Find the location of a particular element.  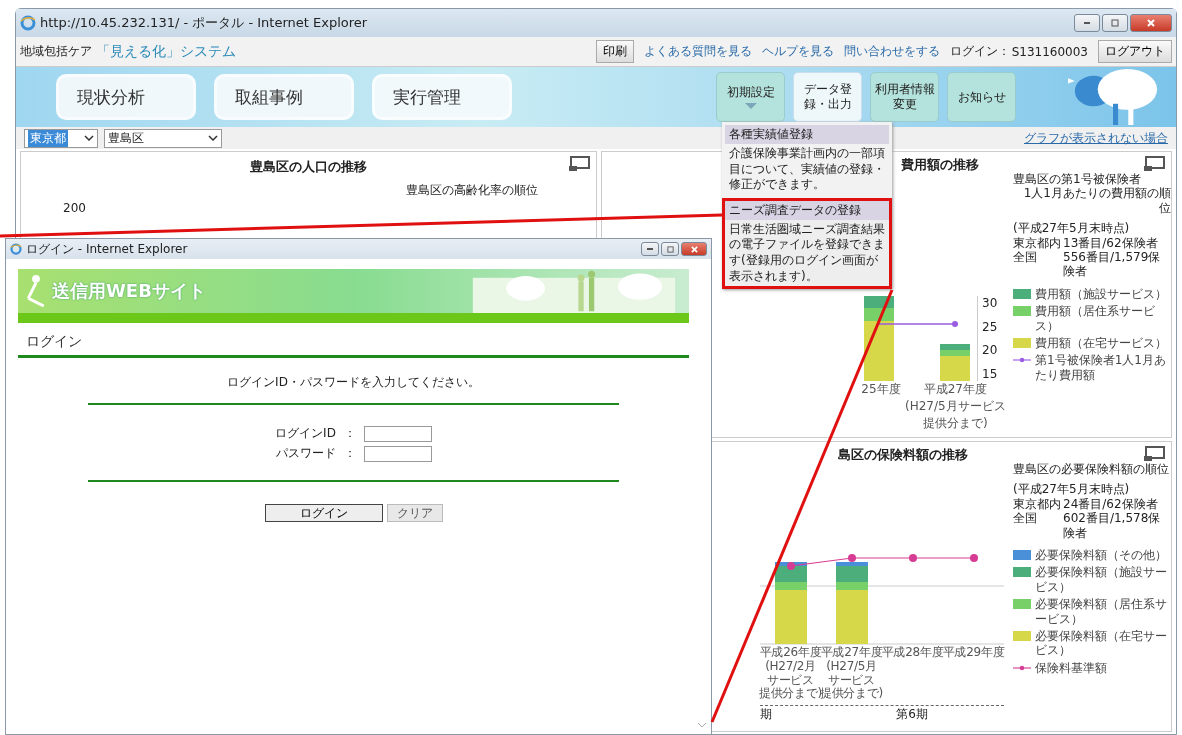

axis-label: 平成29年度 is located at coordinates (973, 653).